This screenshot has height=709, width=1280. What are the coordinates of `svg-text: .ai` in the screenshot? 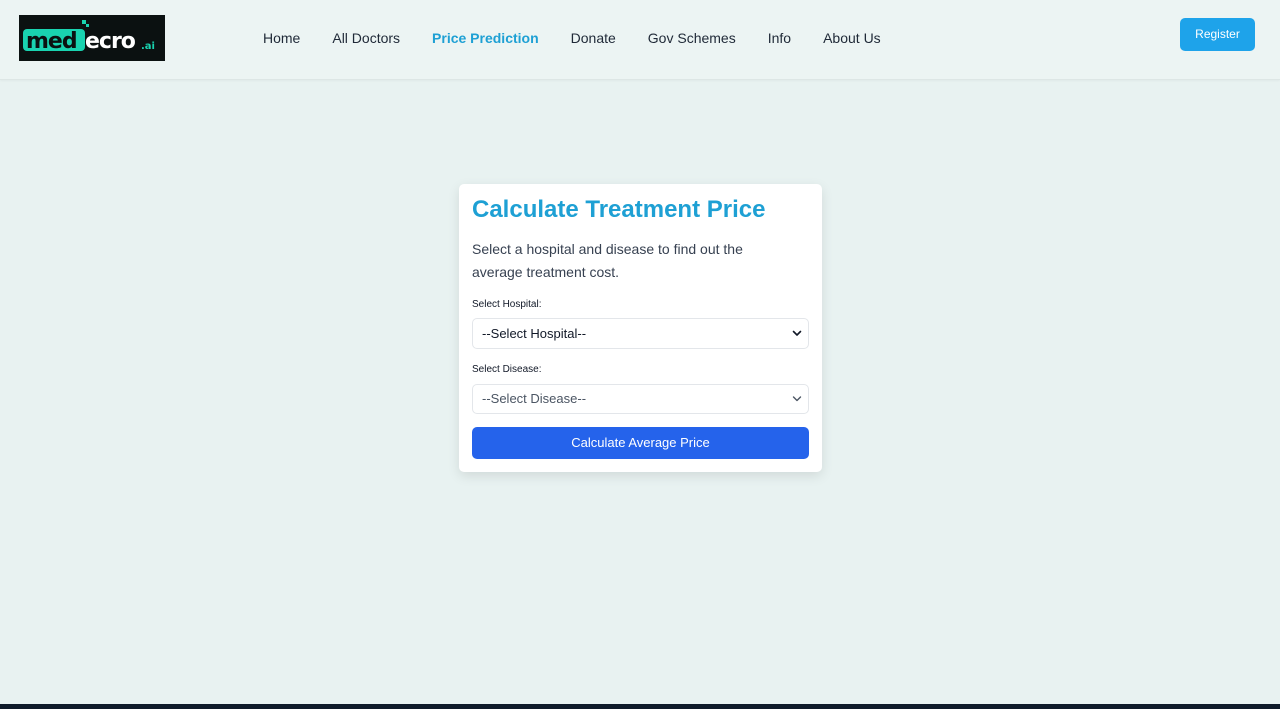 It's located at (148, 46).